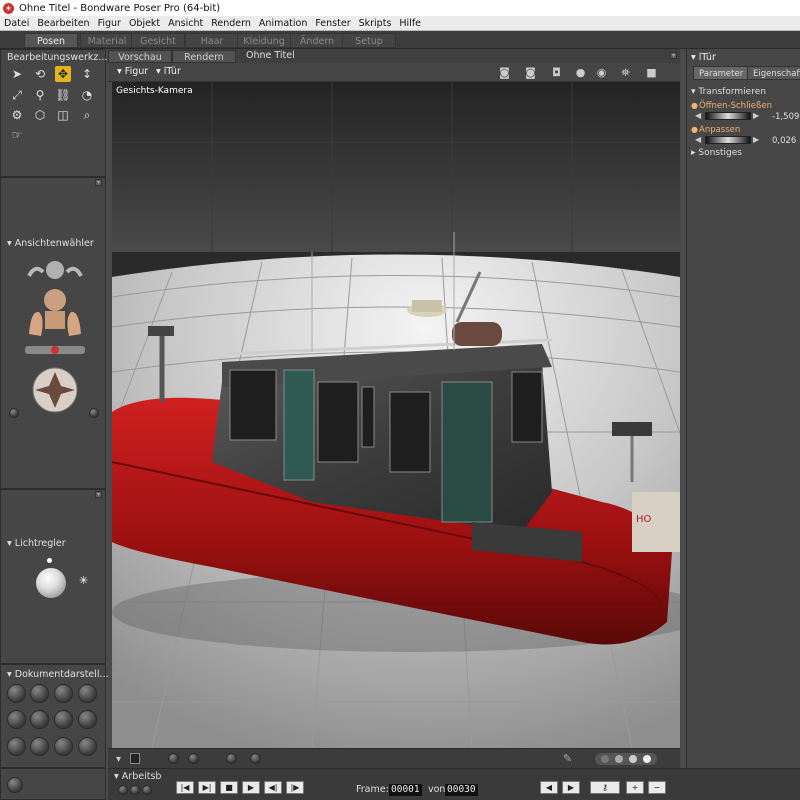 This screenshot has height=800, width=800. What do you see at coordinates (673, 55) in the screenshot?
I see `viewport-panel-menu-icon: ▾` at bounding box center [673, 55].